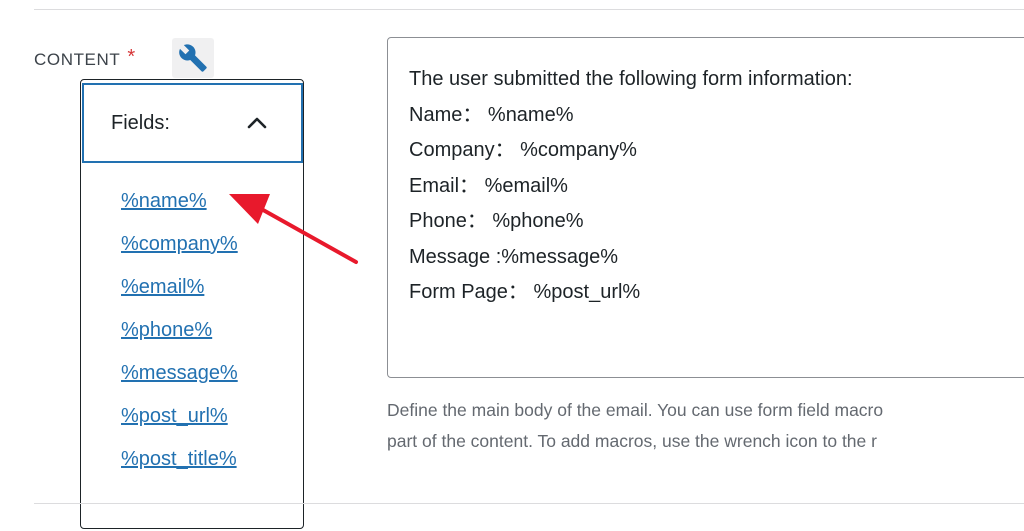 This screenshot has height=531, width=1024. Describe the element at coordinates (488, 185) in the screenshot. I see `content-line: Email： %email%` at that location.